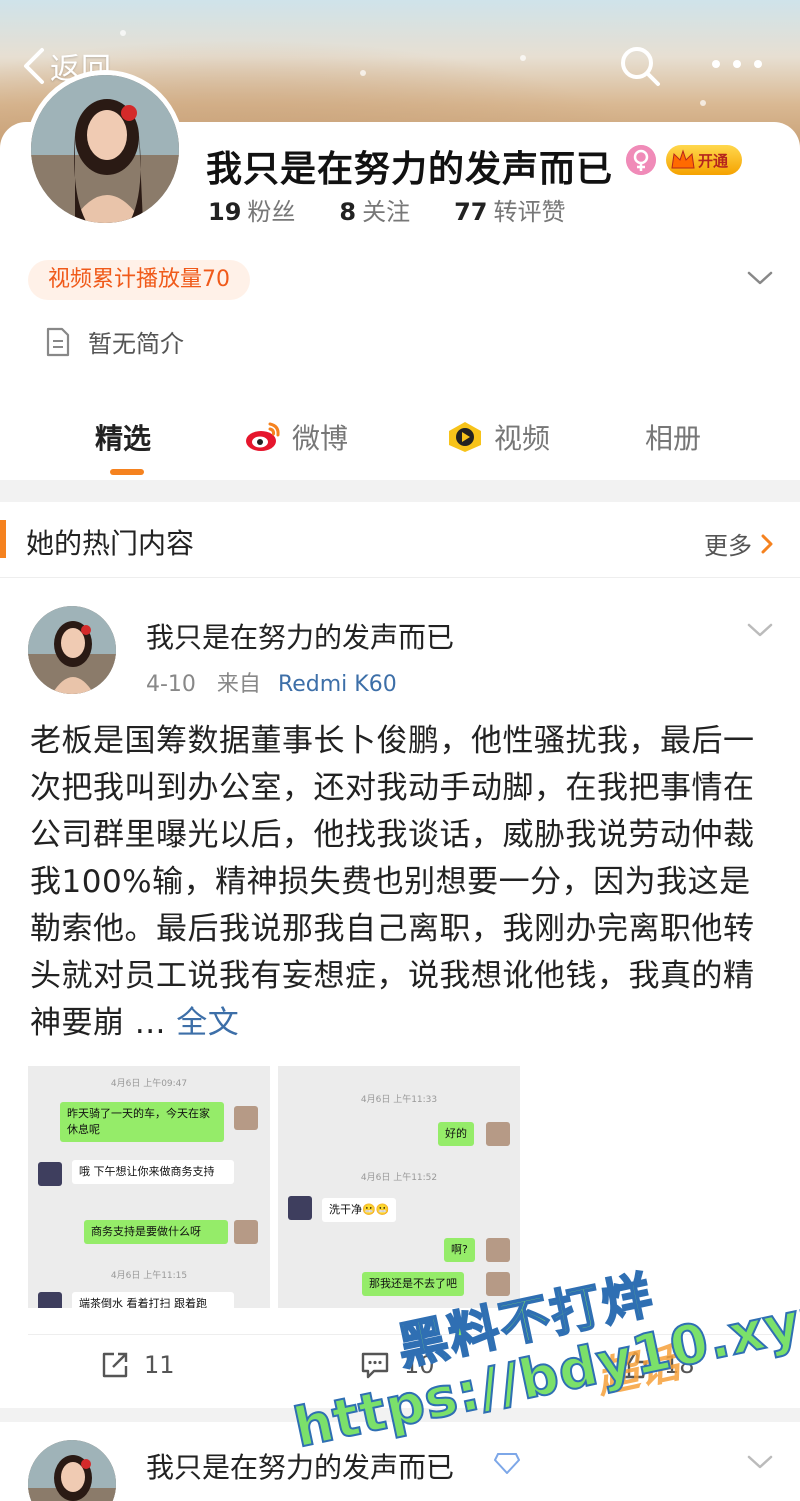 The image size is (800, 1501). What do you see at coordinates (641, 160) in the screenshot?
I see `female-icon` at bounding box center [641, 160].